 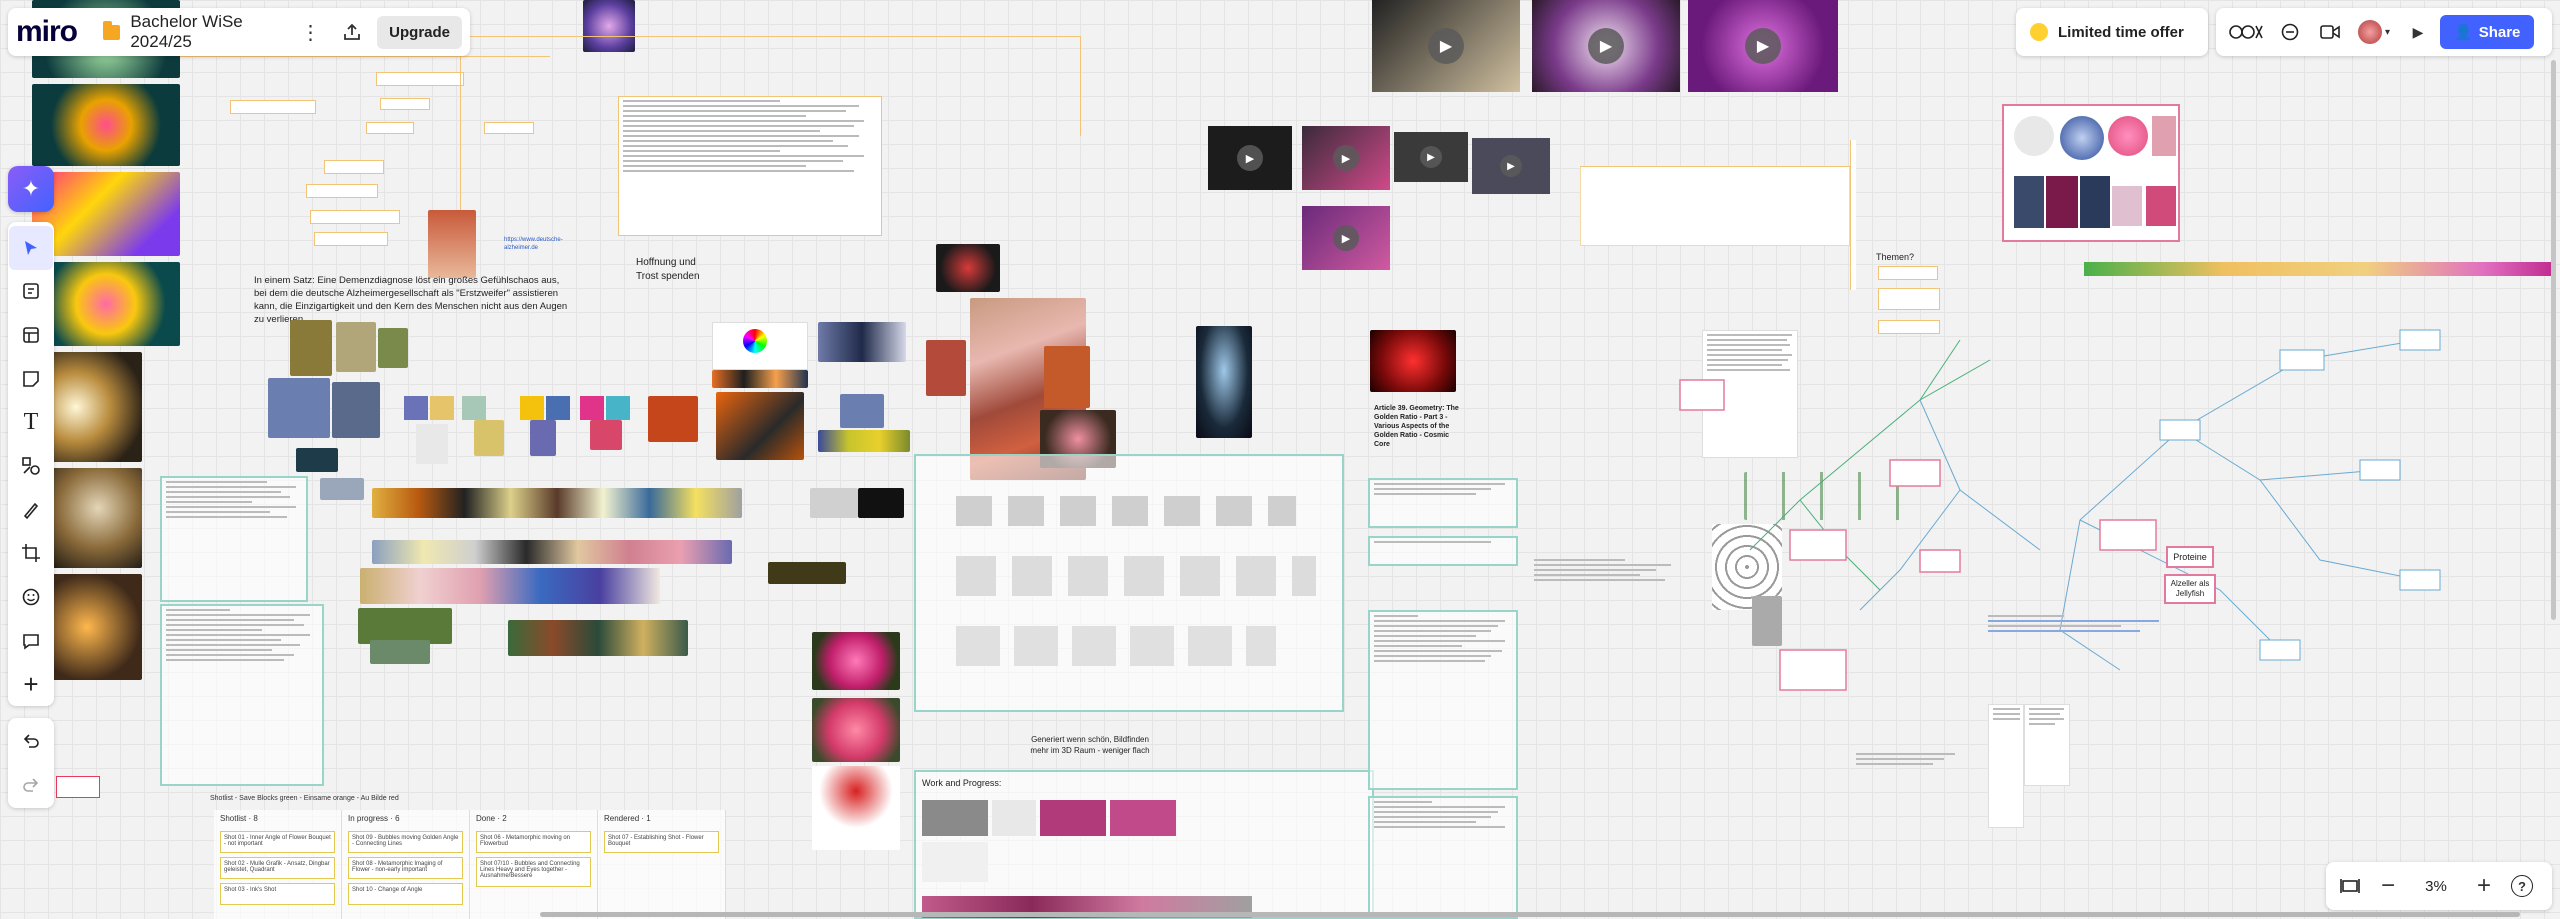 What do you see at coordinates (2436, 886) in the screenshot?
I see `zoom-level: 3%` at bounding box center [2436, 886].